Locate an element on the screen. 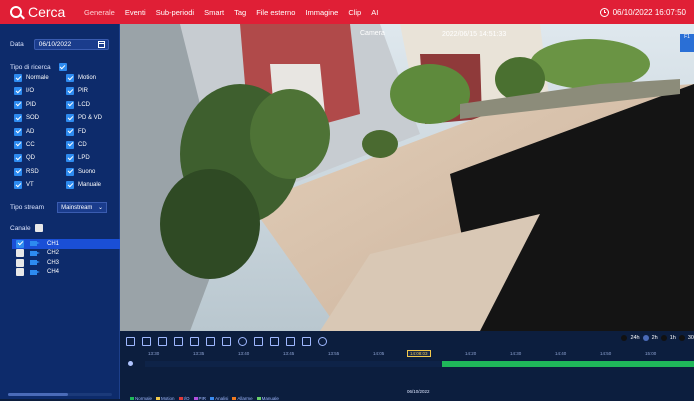 The height and width of the screenshot is (401, 694). fast-forward-icon is located at coordinates (226, 341).